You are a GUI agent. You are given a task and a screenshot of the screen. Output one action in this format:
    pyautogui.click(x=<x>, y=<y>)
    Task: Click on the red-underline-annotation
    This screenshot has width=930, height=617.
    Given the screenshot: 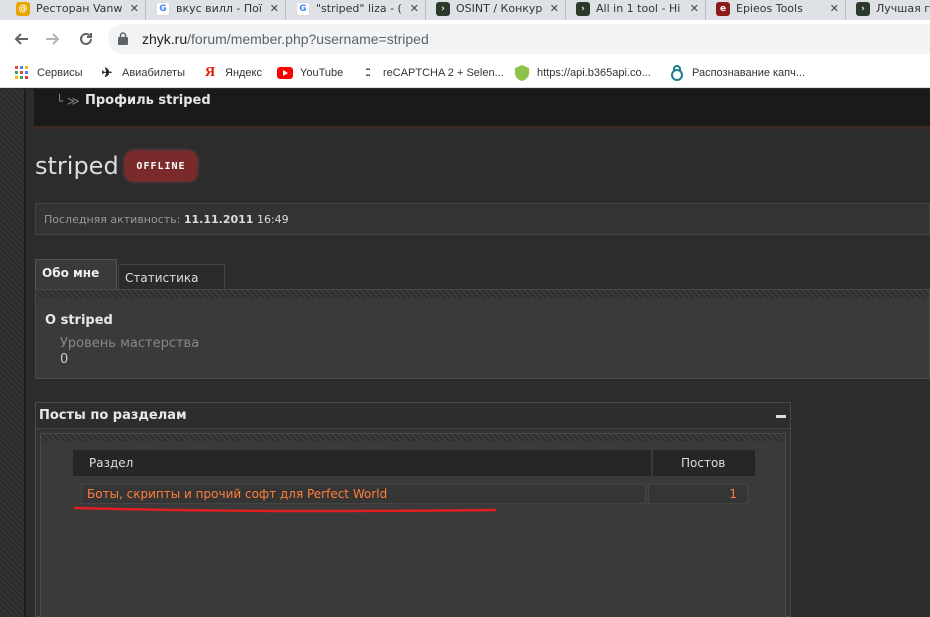 What is the action you would take?
    pyautogui.click(x=285, y=509)
    